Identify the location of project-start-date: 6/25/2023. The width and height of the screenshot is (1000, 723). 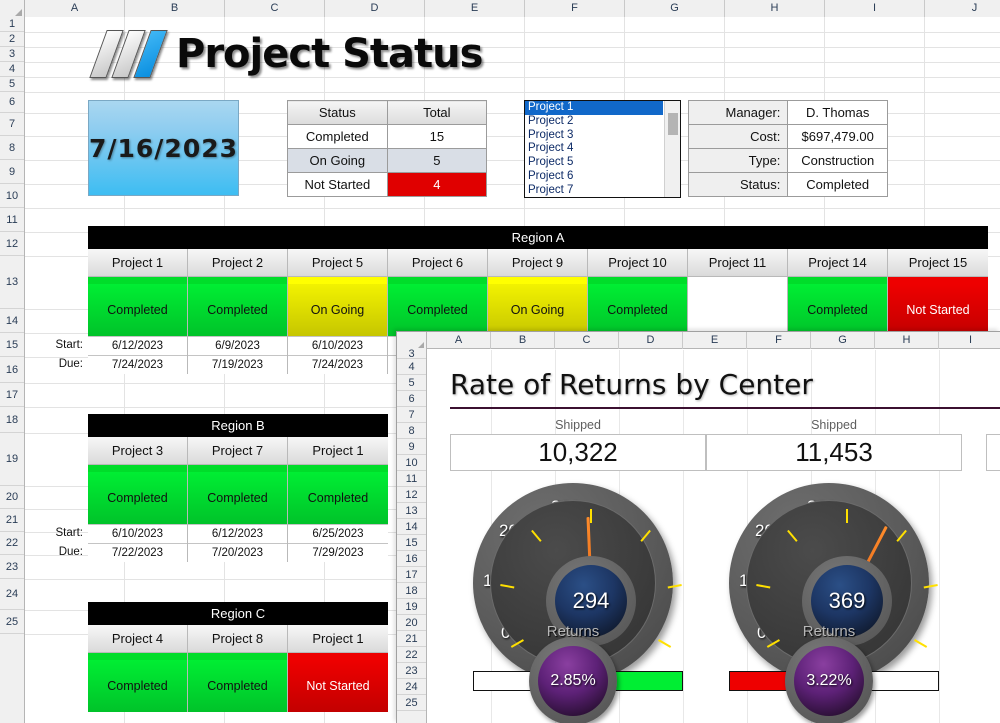
(338, 533).